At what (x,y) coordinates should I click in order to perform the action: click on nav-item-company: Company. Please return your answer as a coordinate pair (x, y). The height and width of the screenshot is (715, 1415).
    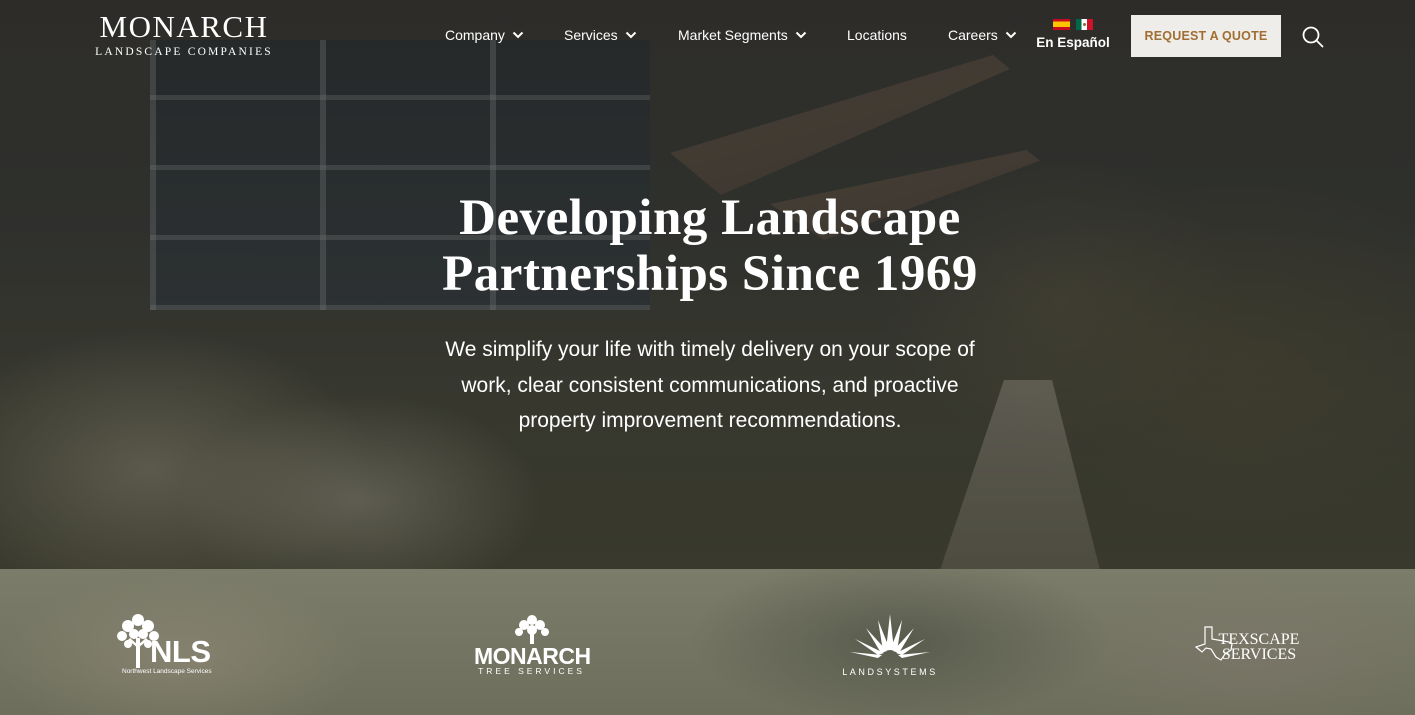
    Looking at the image, I should click on (484, 35).